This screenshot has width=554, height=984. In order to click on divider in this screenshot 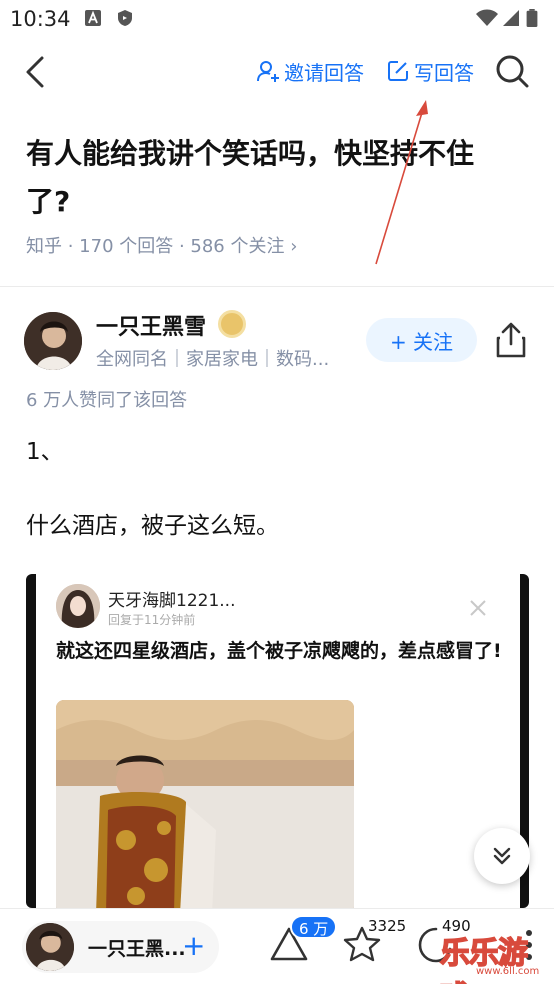, I will do `click(277, 286)`.